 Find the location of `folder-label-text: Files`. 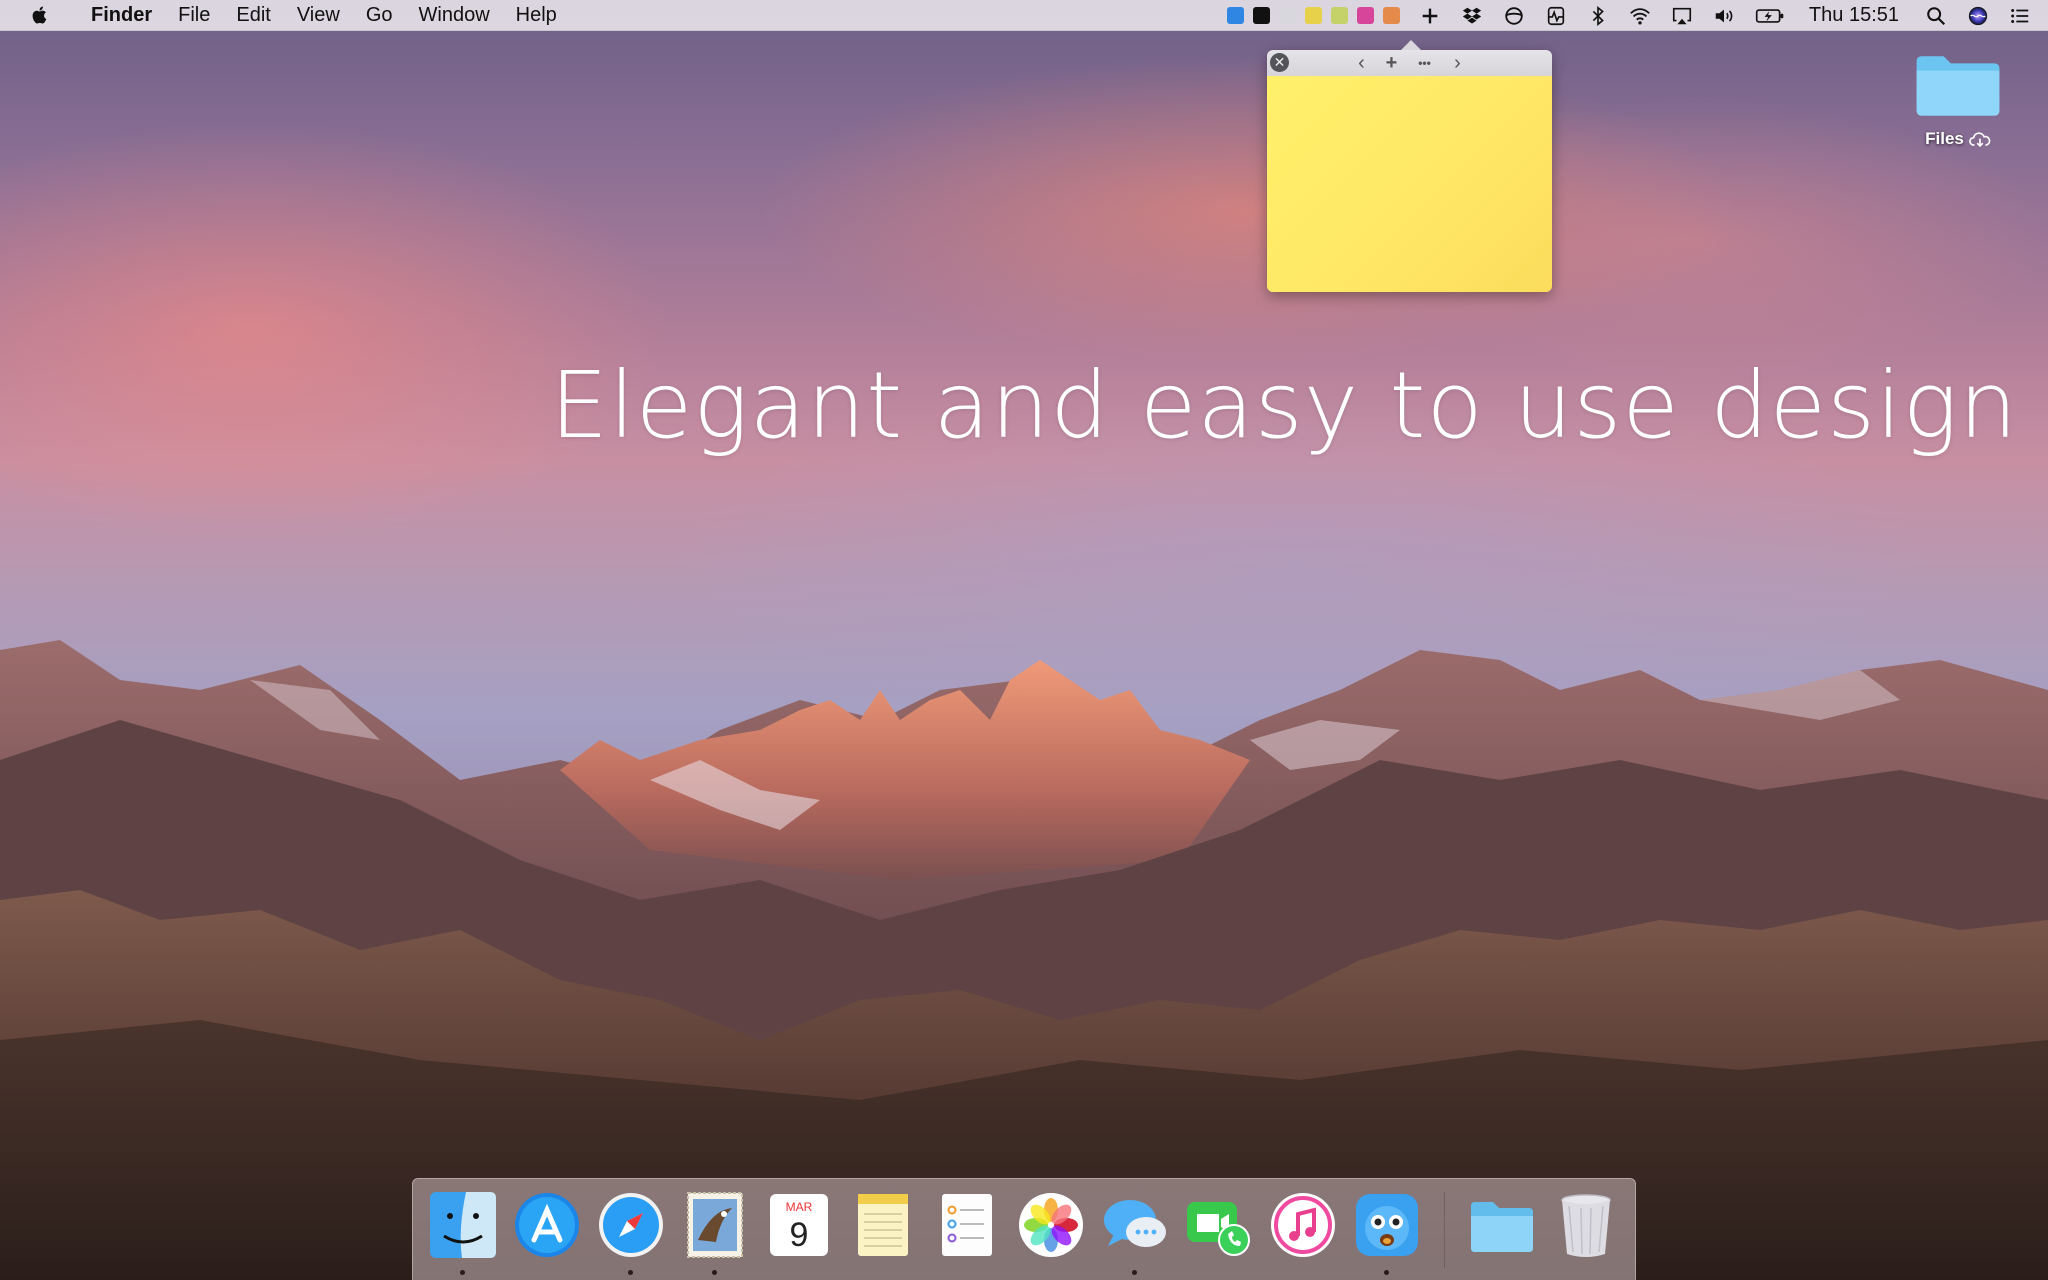

folder-label-text: Files is located at coordinates (1944, 138).